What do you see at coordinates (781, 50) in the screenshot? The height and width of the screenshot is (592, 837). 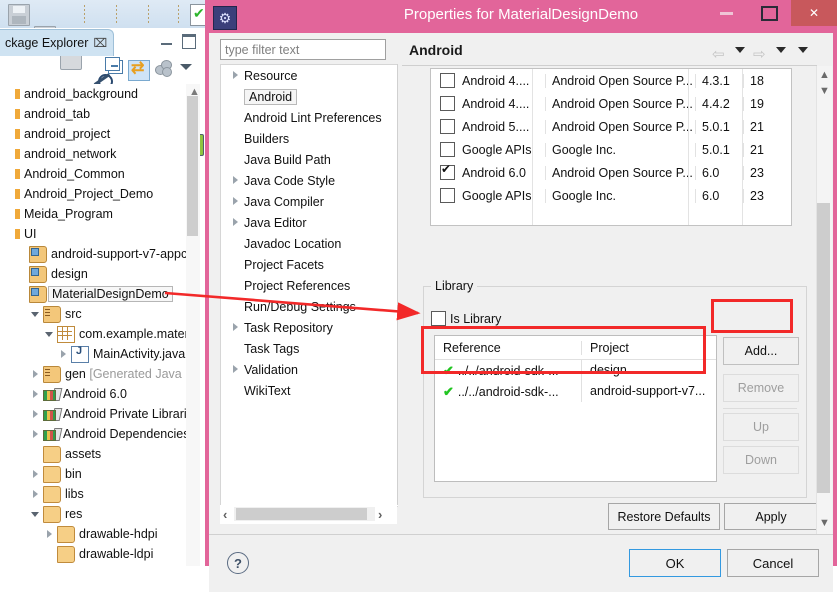 I see `forward-dropdown-icon` at bounding box center [781, 50].